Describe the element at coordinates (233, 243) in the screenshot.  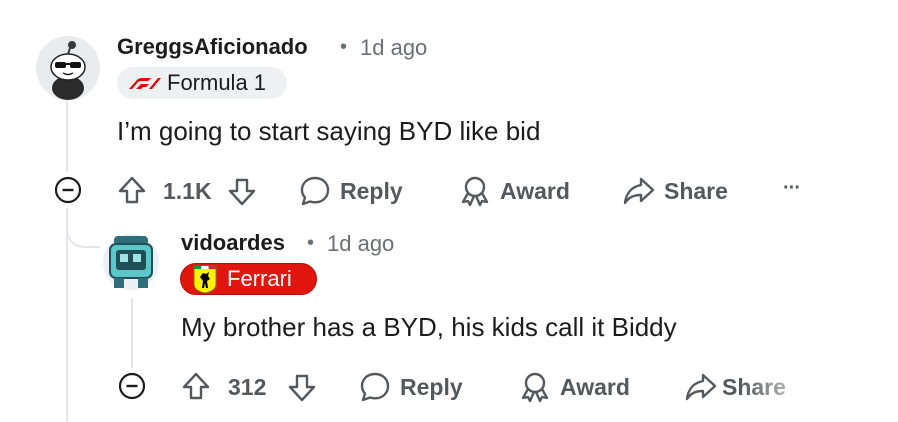
I see `username: vidoardes` at that location.